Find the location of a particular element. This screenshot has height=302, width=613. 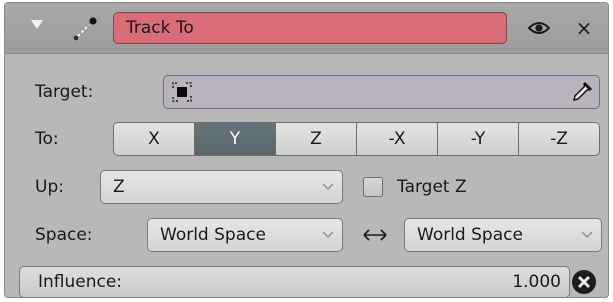

target-z-checkbox is located at coordinates (373, 187).